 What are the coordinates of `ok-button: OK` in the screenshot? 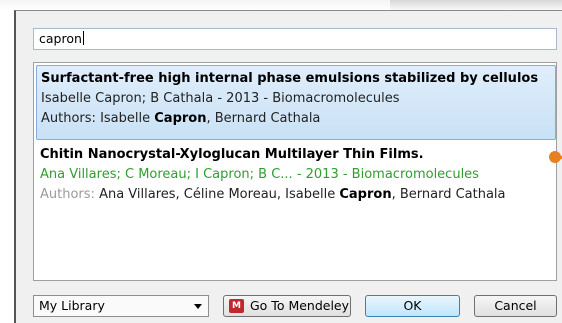 It's located at (412, 306).